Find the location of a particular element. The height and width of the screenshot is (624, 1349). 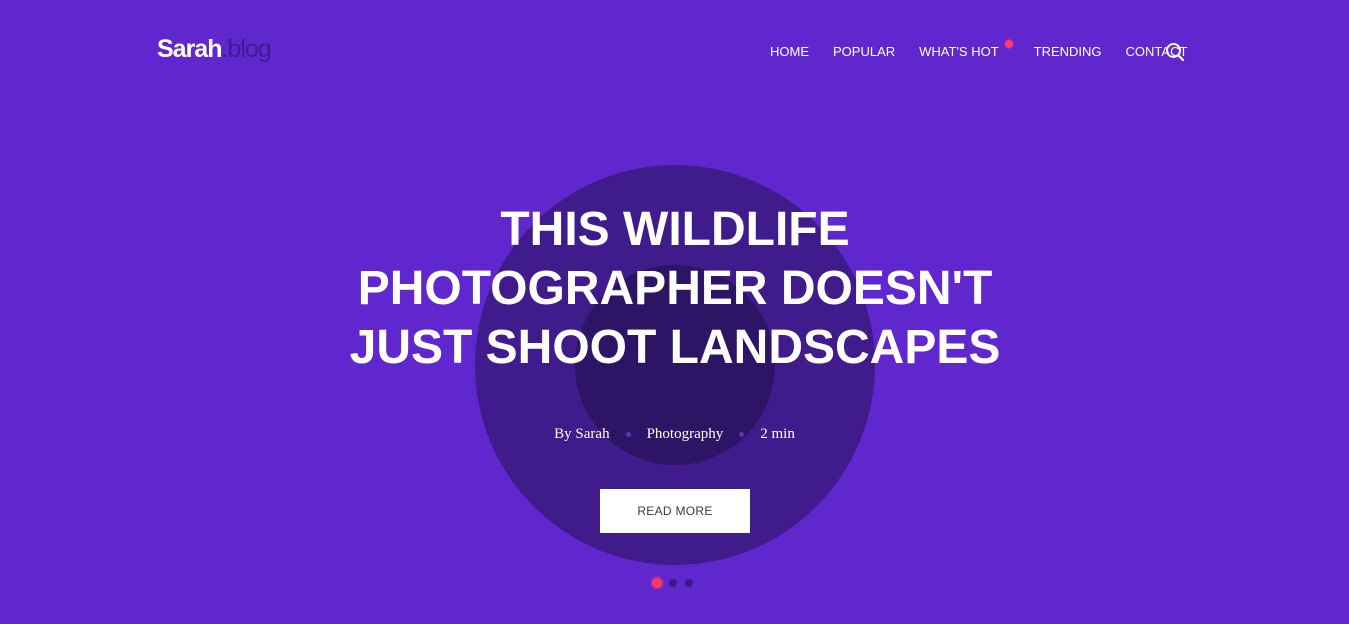

main-nav: HOME POPULAR WHAT'S HOT TRENDING CONTACT is located at coordinates (978, 50).